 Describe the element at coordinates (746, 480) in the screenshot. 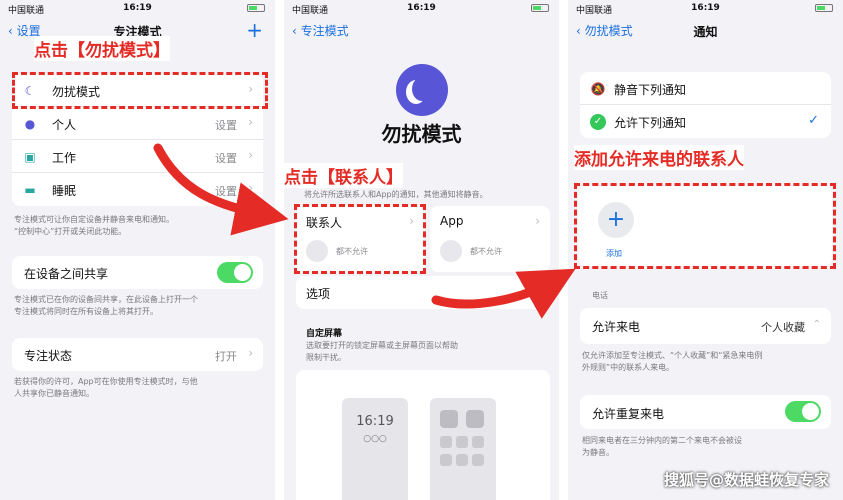

I see `watermark-text: 搜狐号@数据蛙恢复专家` at that location.